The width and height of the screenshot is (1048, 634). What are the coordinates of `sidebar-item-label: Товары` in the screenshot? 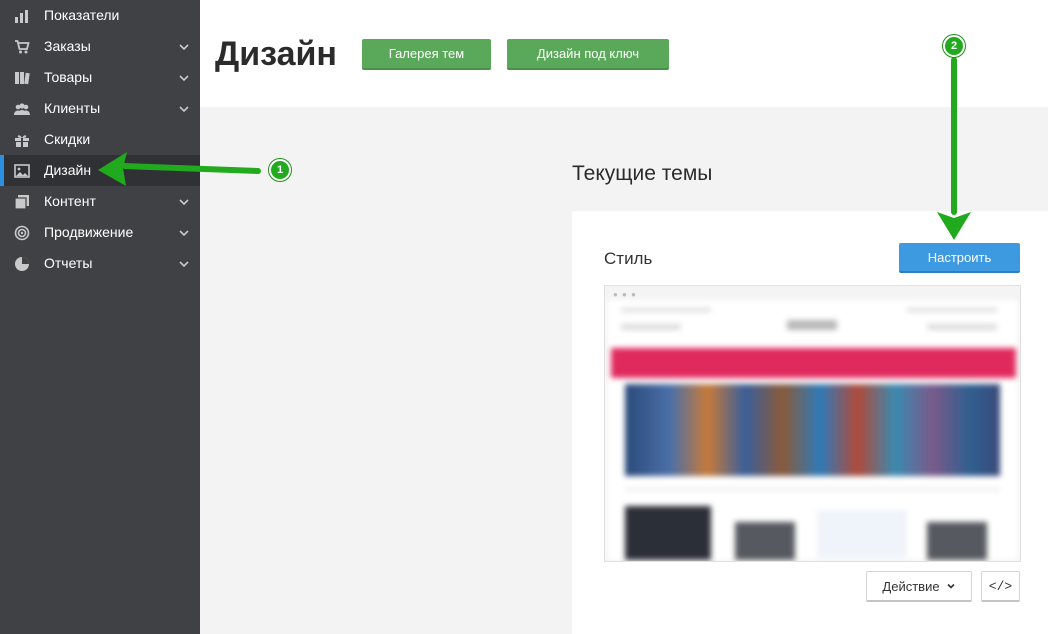 It's located at (68, 77).